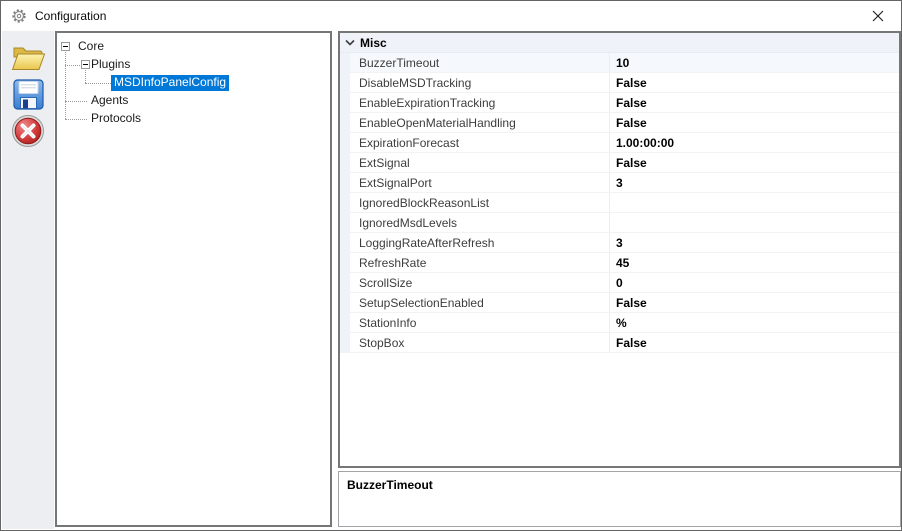  I want to click on tree-node-label: Protocols, so click(116, 118).